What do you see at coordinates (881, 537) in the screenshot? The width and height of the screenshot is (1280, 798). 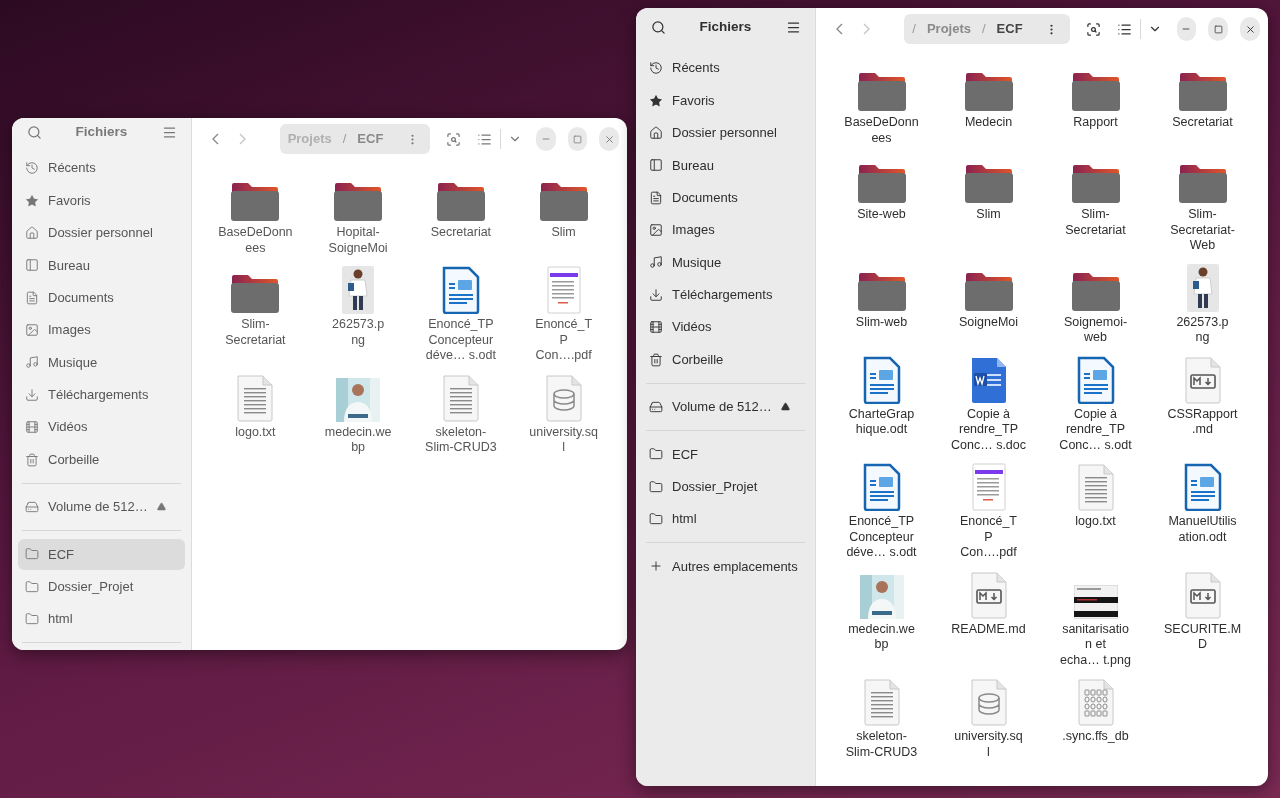 I see `file-name: Enoncé_TP Concepteur déve… s.odt` at bounding box center [881, 537].